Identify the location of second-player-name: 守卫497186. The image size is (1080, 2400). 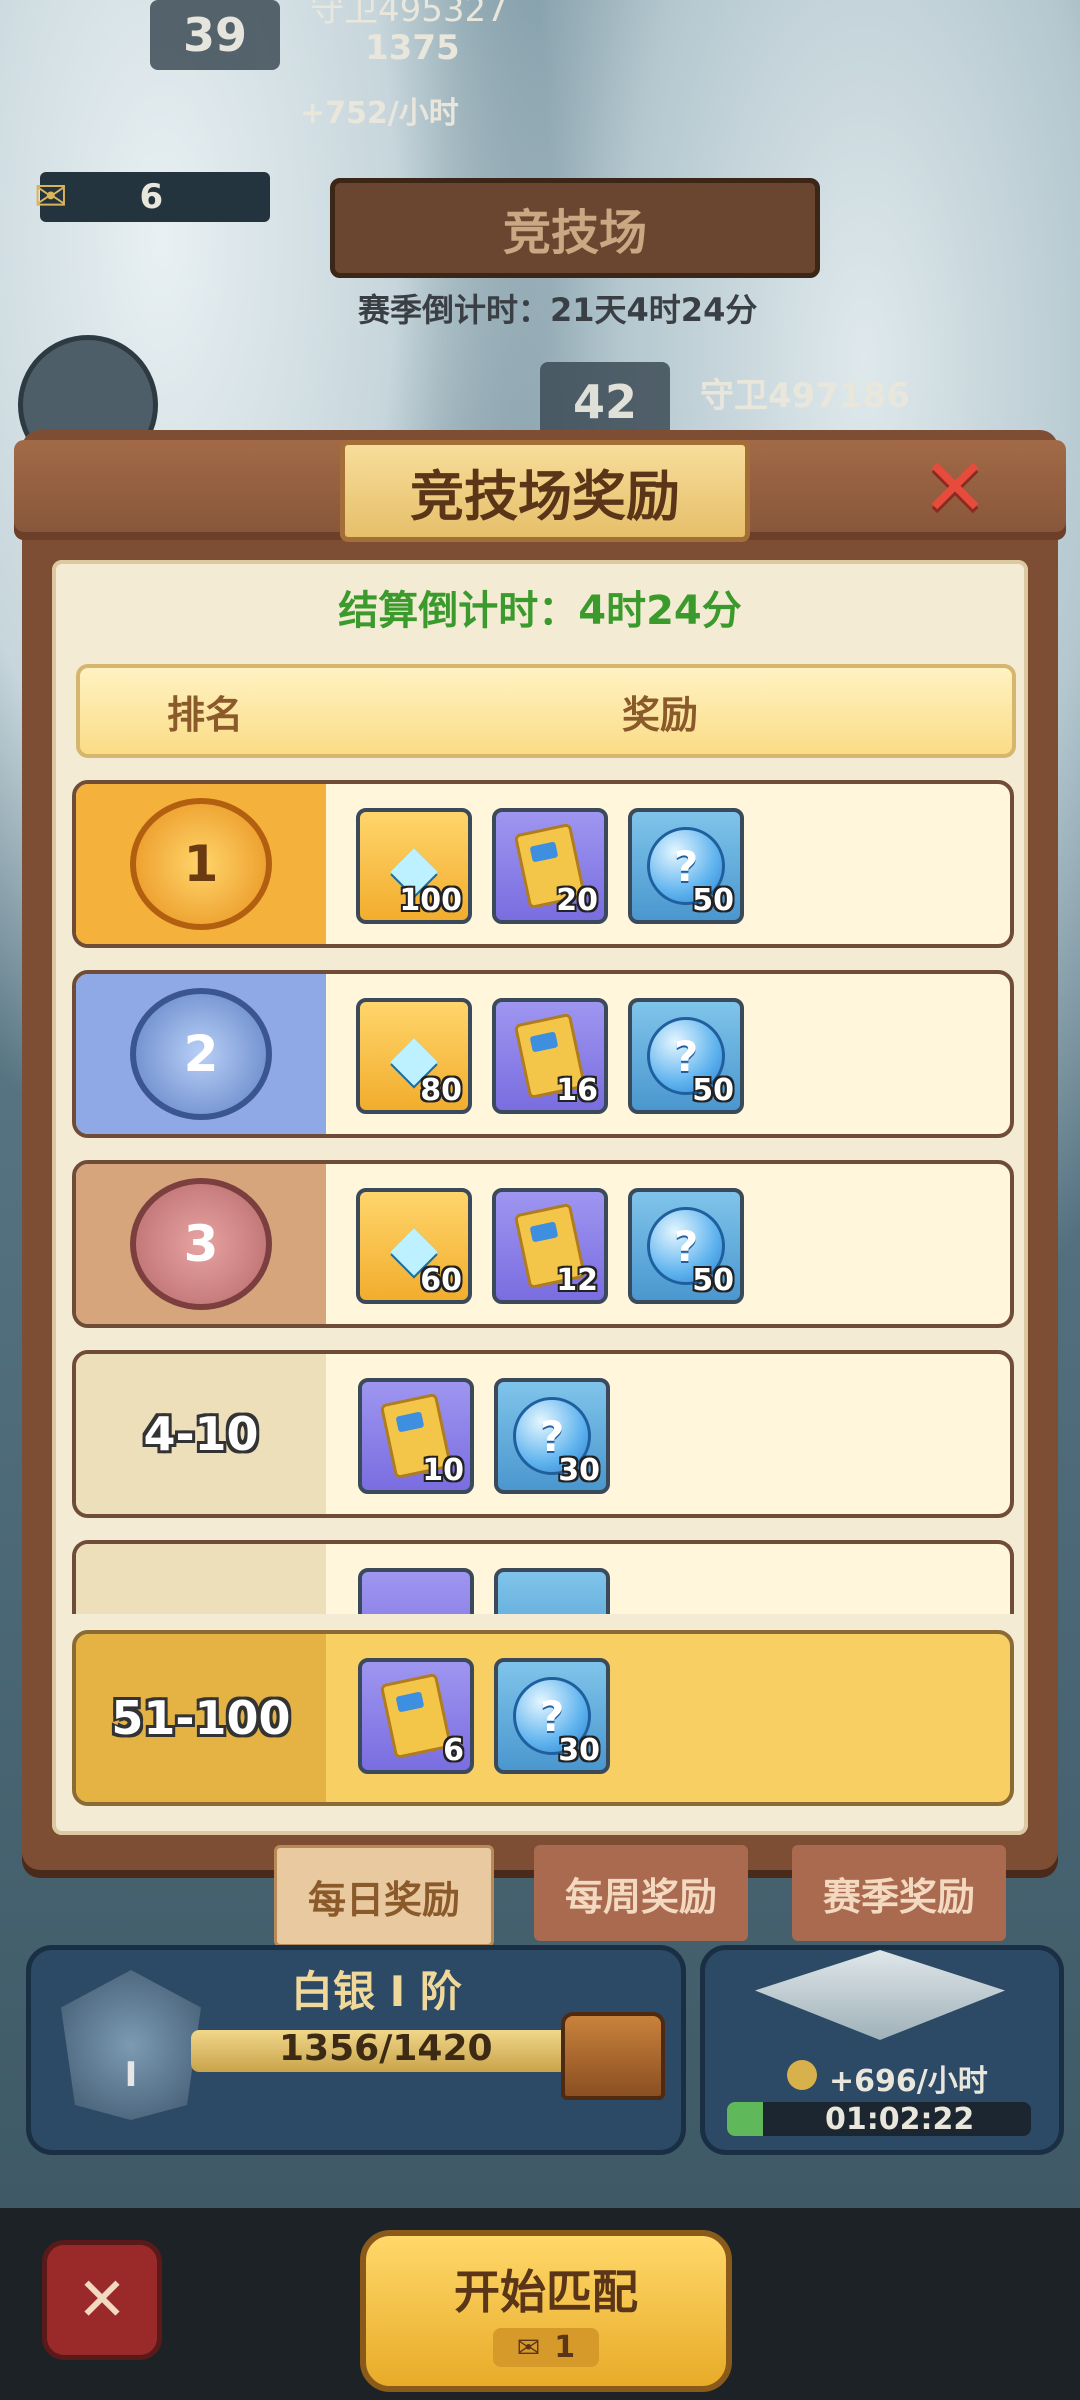
(805, 396).